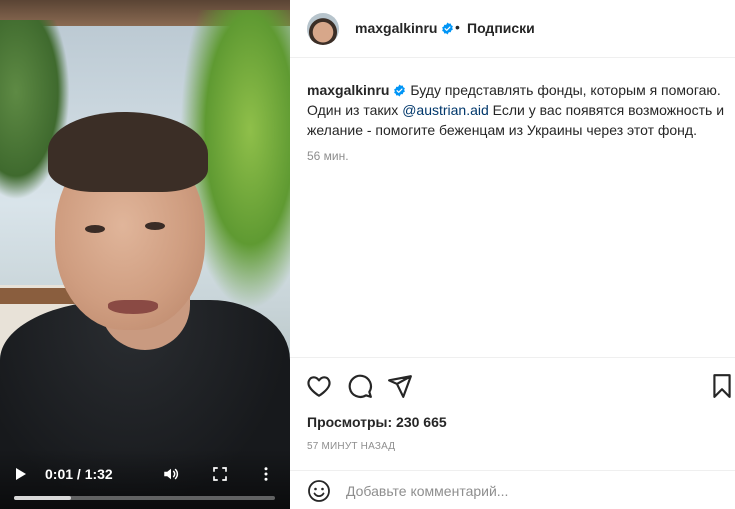 This screenshot has width=735, height=509. I want to click on caption-username: maxgalkinru, so click(348, 90).